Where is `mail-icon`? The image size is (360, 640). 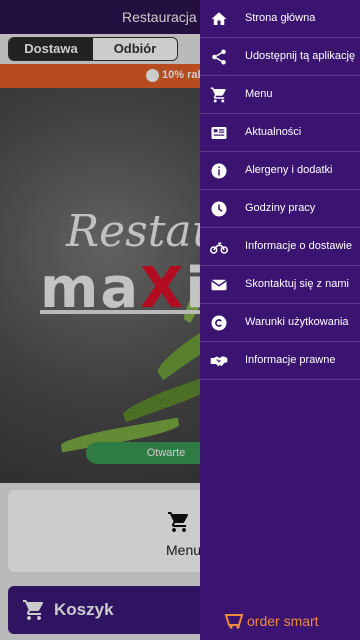 mail-icon is located at coordinates (219, 285).